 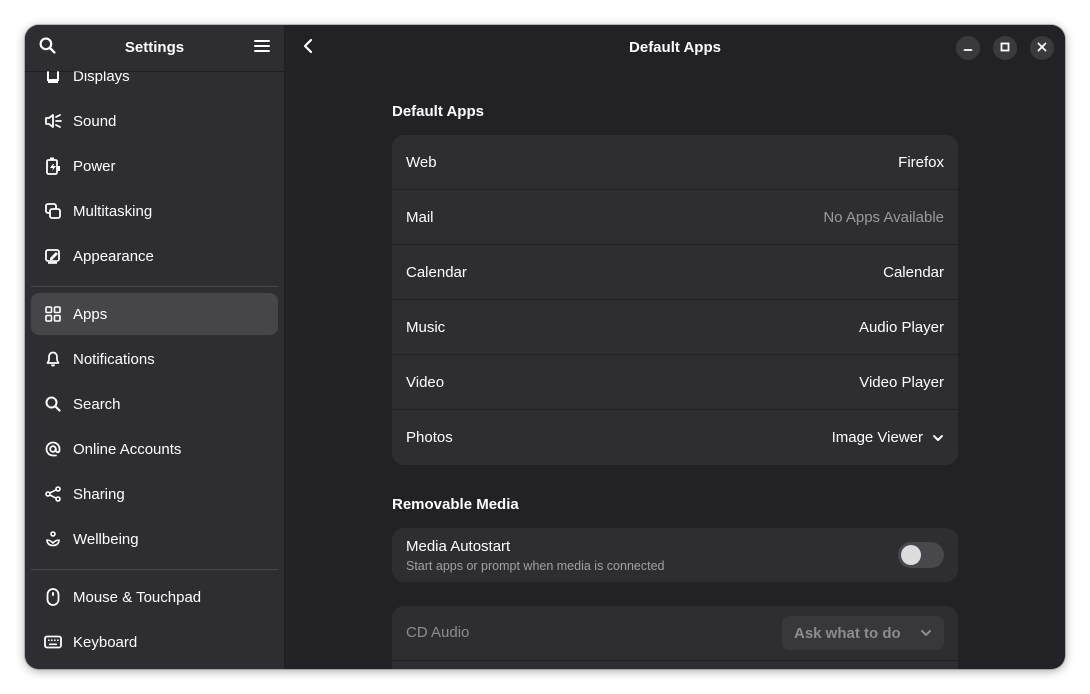 I want to click on default-app-row-photos: Photos Image Viewer, so click(x=675, y=437).